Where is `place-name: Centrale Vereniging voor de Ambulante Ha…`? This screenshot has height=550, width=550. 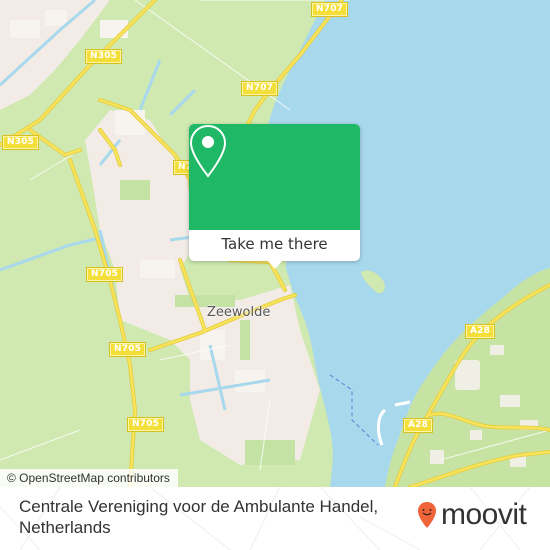
place-name: Centrale Vereniging voor de Ambulante Ha… is located at coordinates (199, 517).